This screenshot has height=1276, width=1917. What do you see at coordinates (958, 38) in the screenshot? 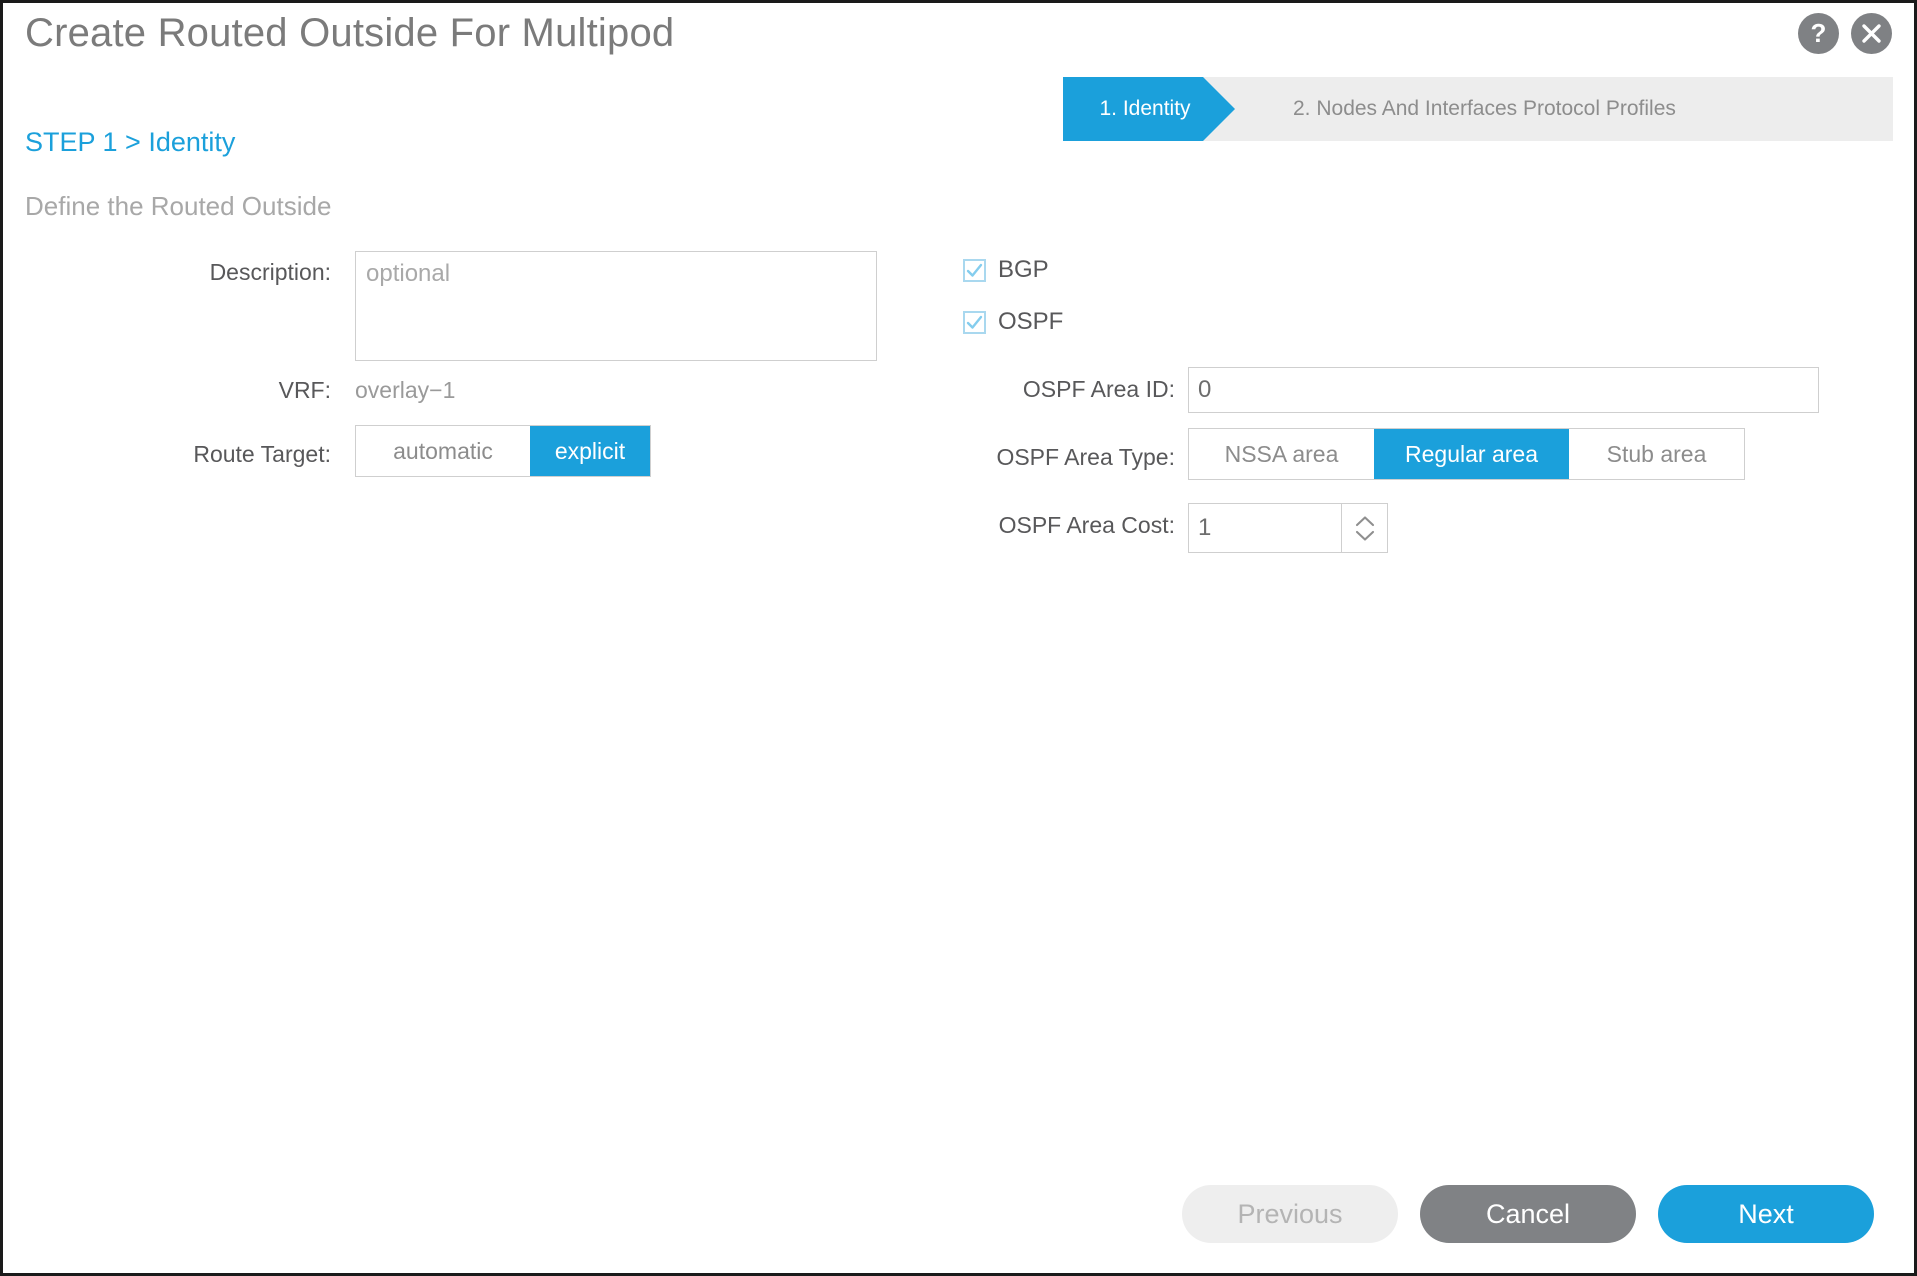
I see `dialog-title-bar: Create Routed Outside For Multipod ?` at bounding box center [958, 38].